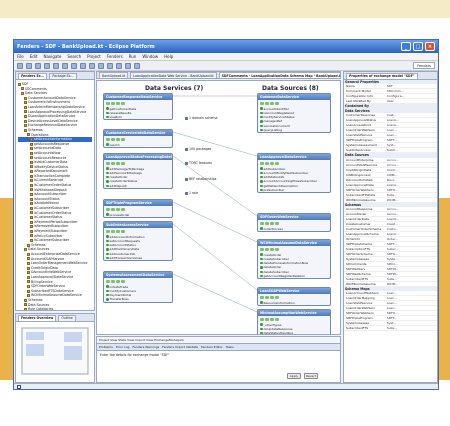 The width and height of the screenshot is (450, 426). What do you see at coordinates (67, 317) in the screenshot?
I see `overview-tab: Outline` at bounding box center [67, 317].